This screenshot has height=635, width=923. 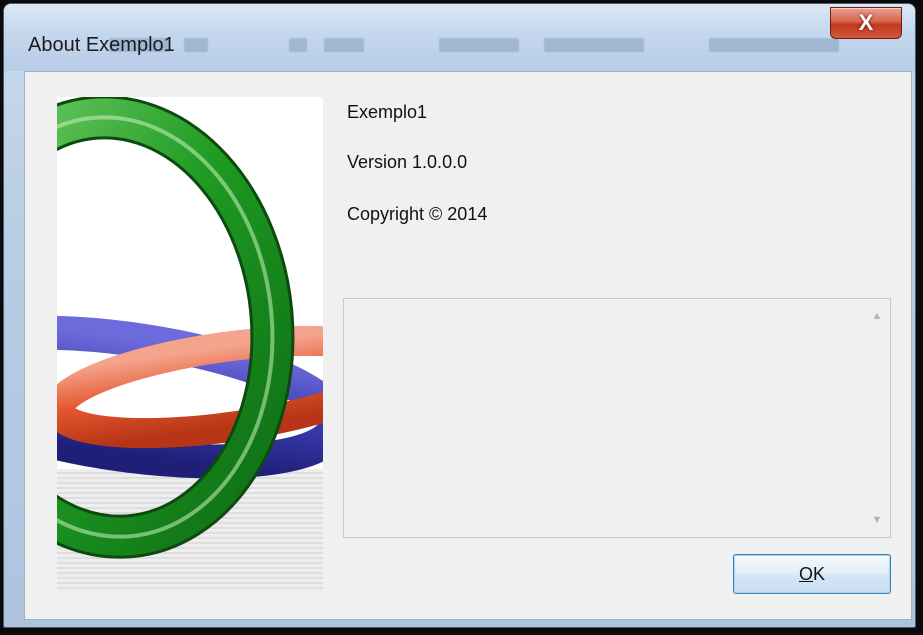 I want to click on window-title: About Exemplo1, so click(x=101, y=45).